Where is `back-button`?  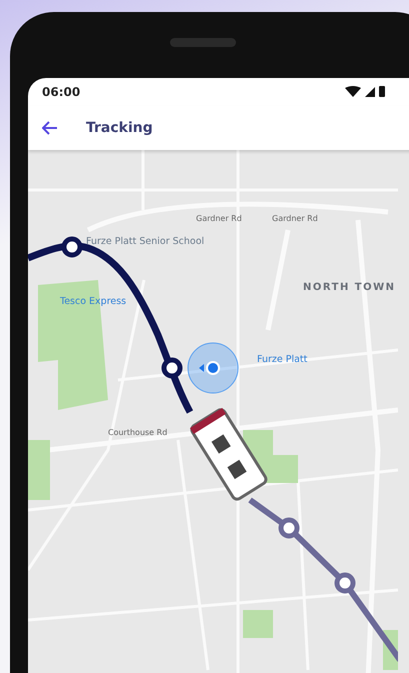
back-button is located at coordinates (50, 128).